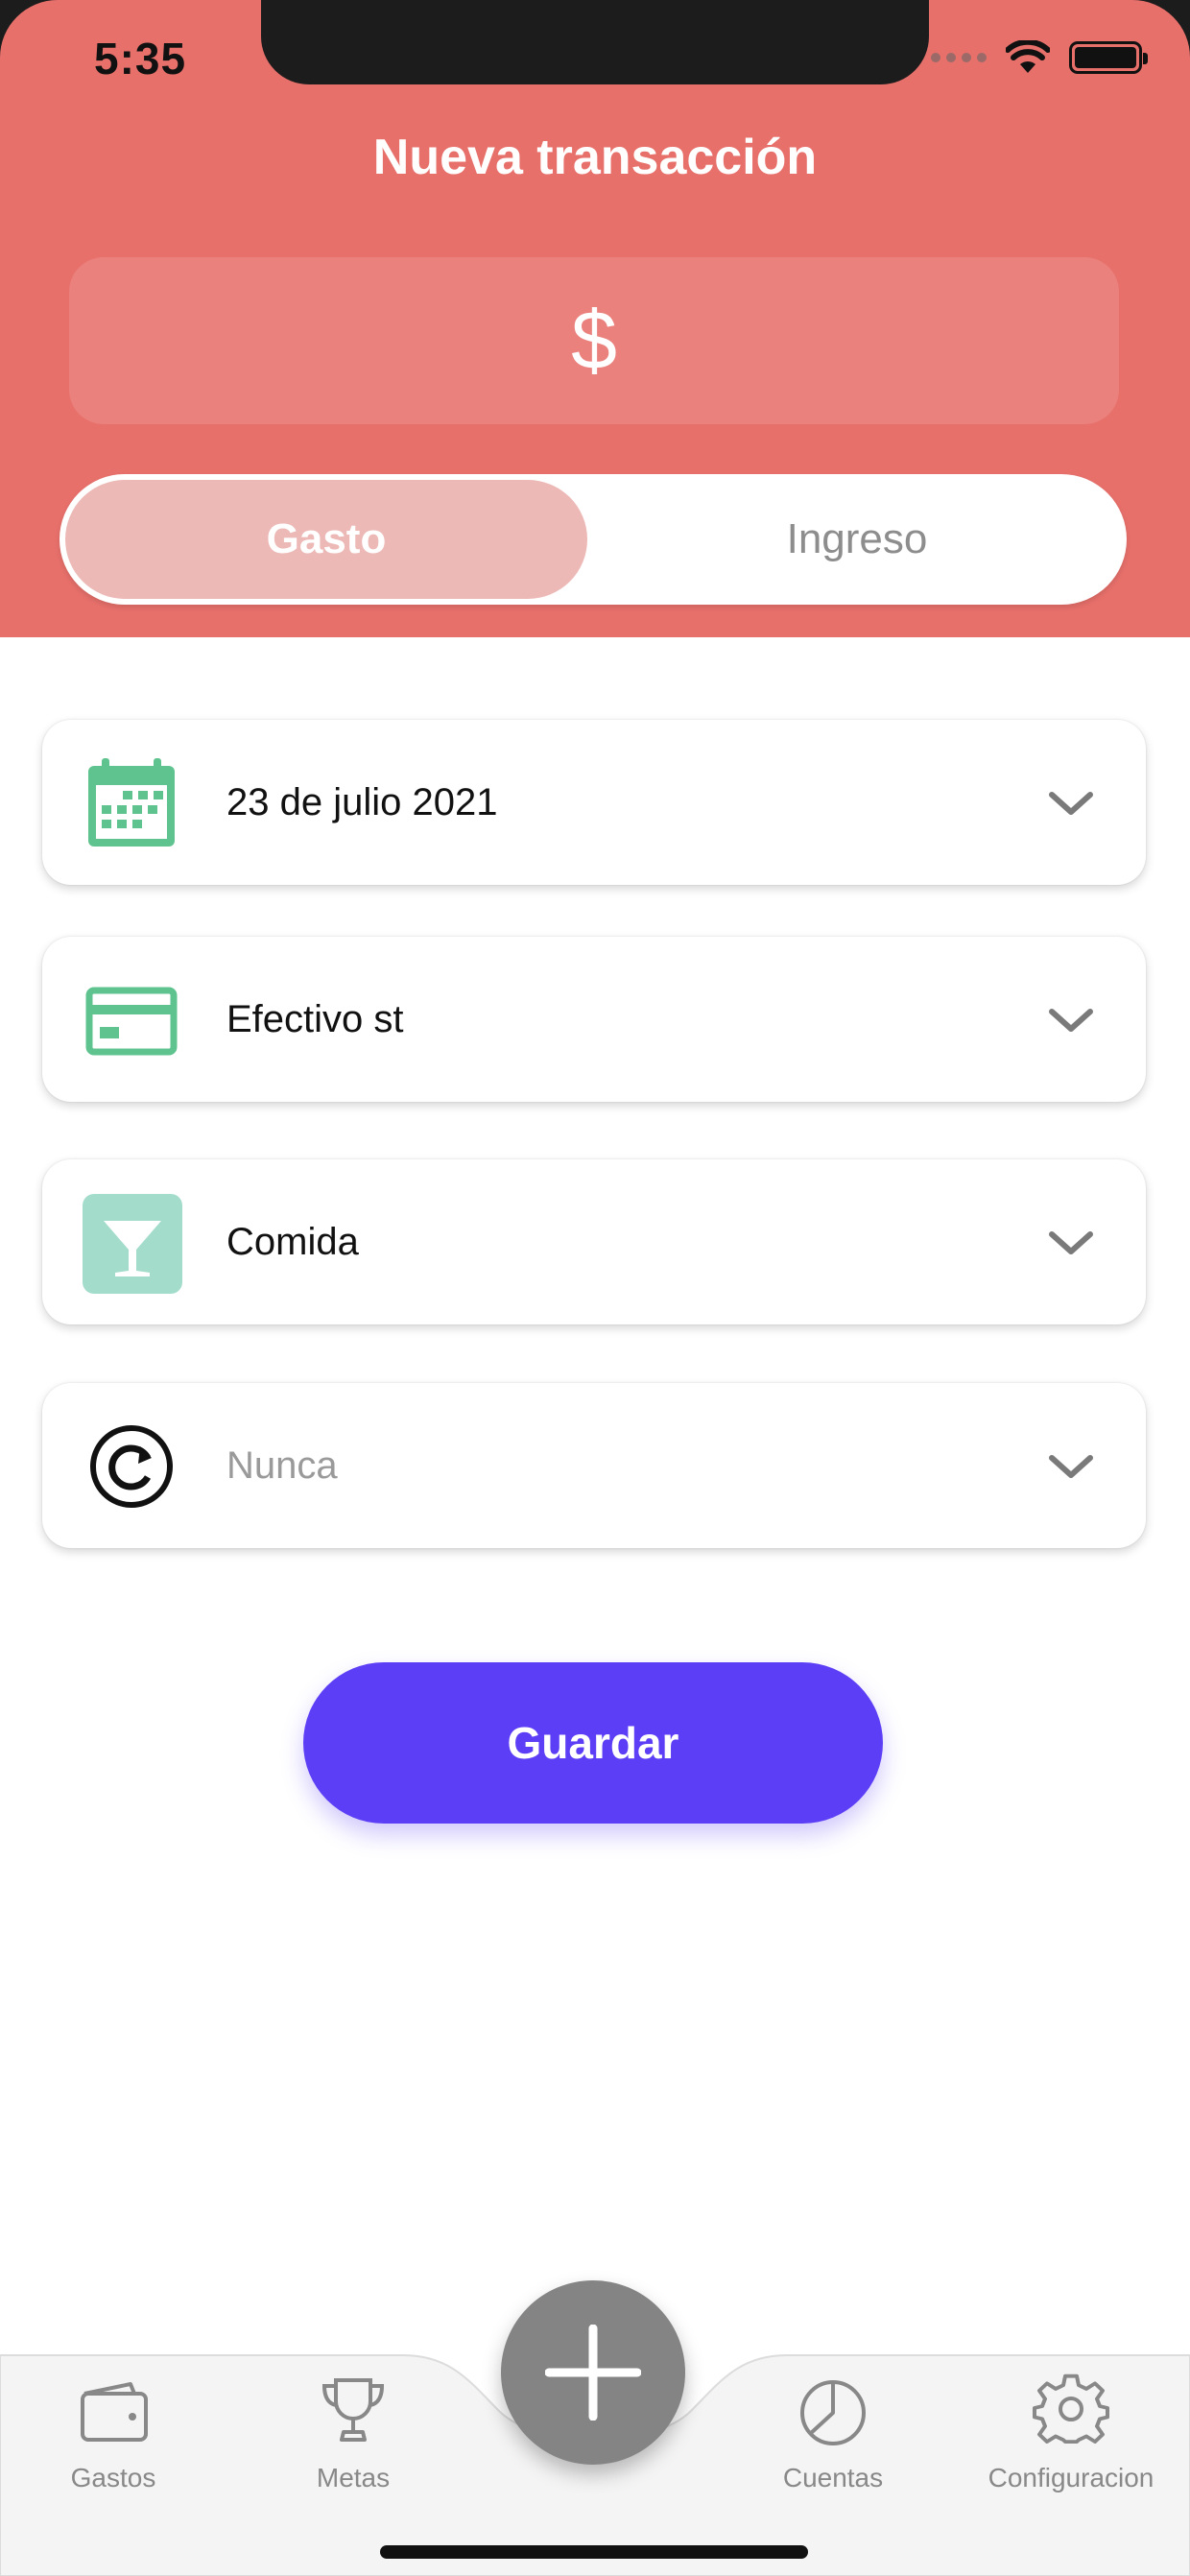 This screenshot has height=2576, width=1190. Describe the element at coordinates (326, 539) in the screenshot. I see `segment-gasto: Gasto` at that location.